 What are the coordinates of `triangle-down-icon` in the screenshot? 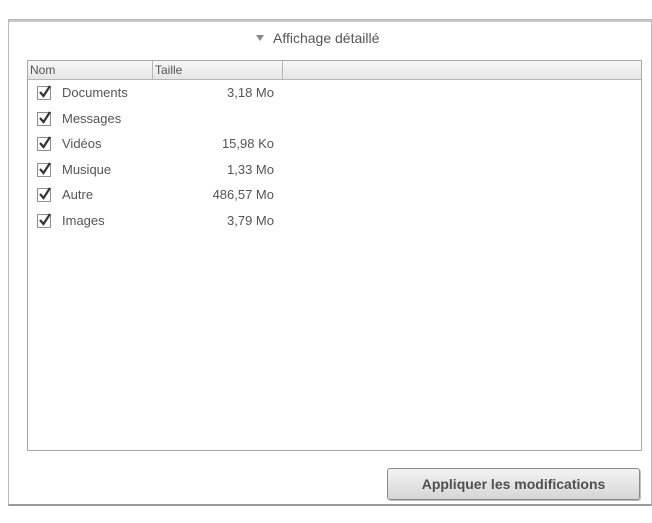 It's located at (260, 38).